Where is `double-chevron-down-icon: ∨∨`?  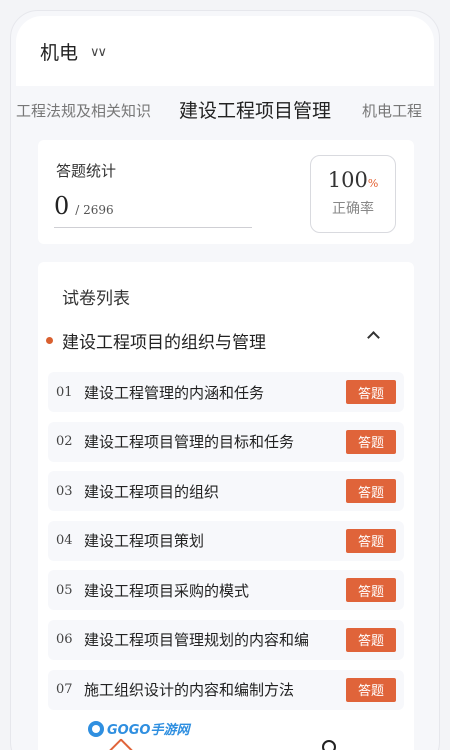
double-chevron-down-icon: ∨∨ is located at coordinates (98, 52).